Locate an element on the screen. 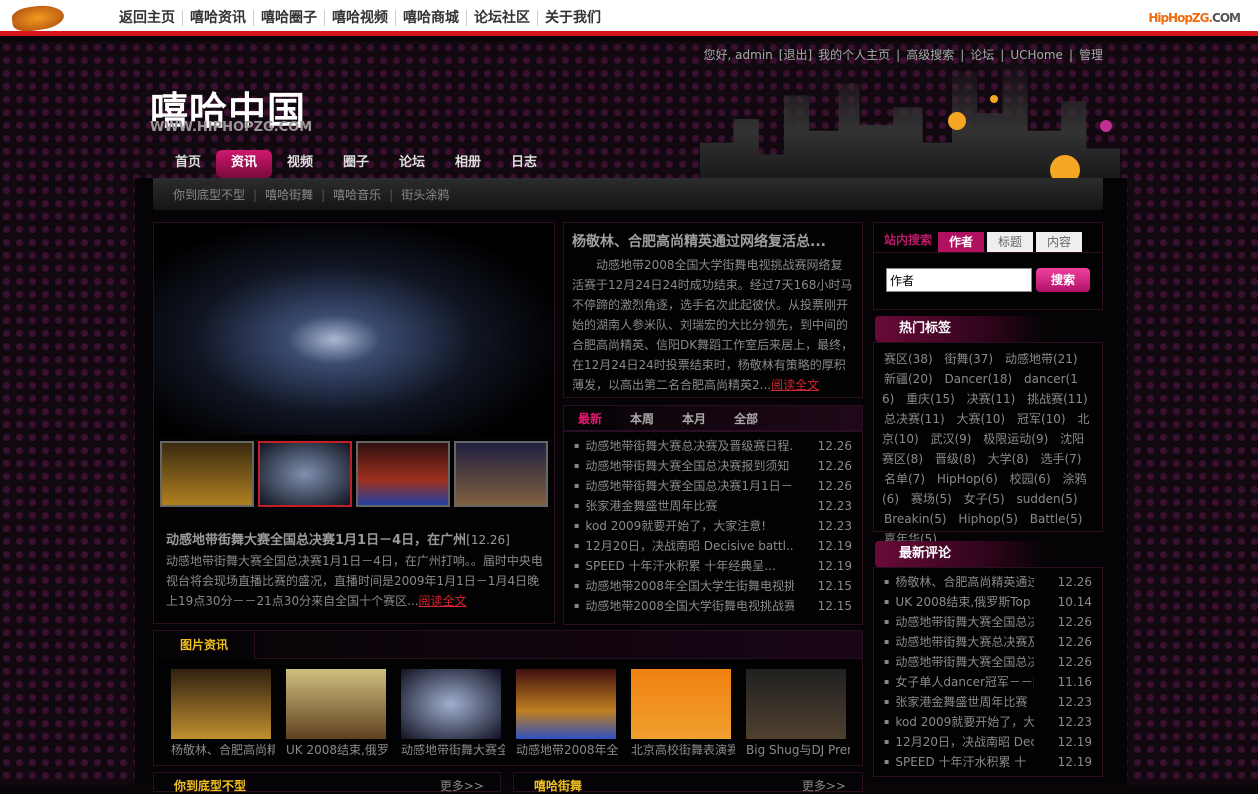 The image size is (1258, 794). nav-circle: 圈子 is located at coordinates (356, 164).